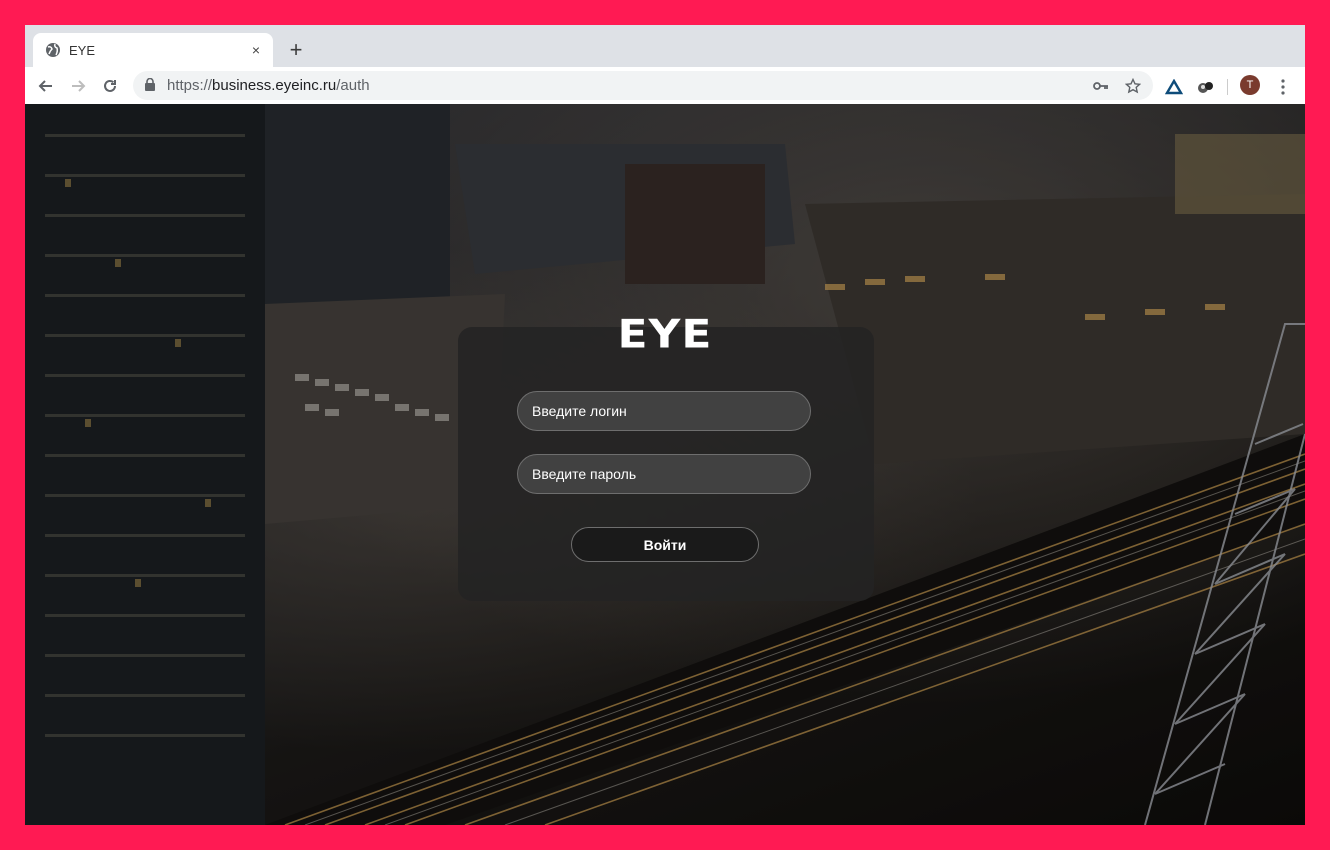 Image resolution: width=1330 pixels, height=850 pixels. What do you see at coordinates (1227, 87) in the screenshot?
I see `toolbar-separator` at bounding box center [1227, 87].